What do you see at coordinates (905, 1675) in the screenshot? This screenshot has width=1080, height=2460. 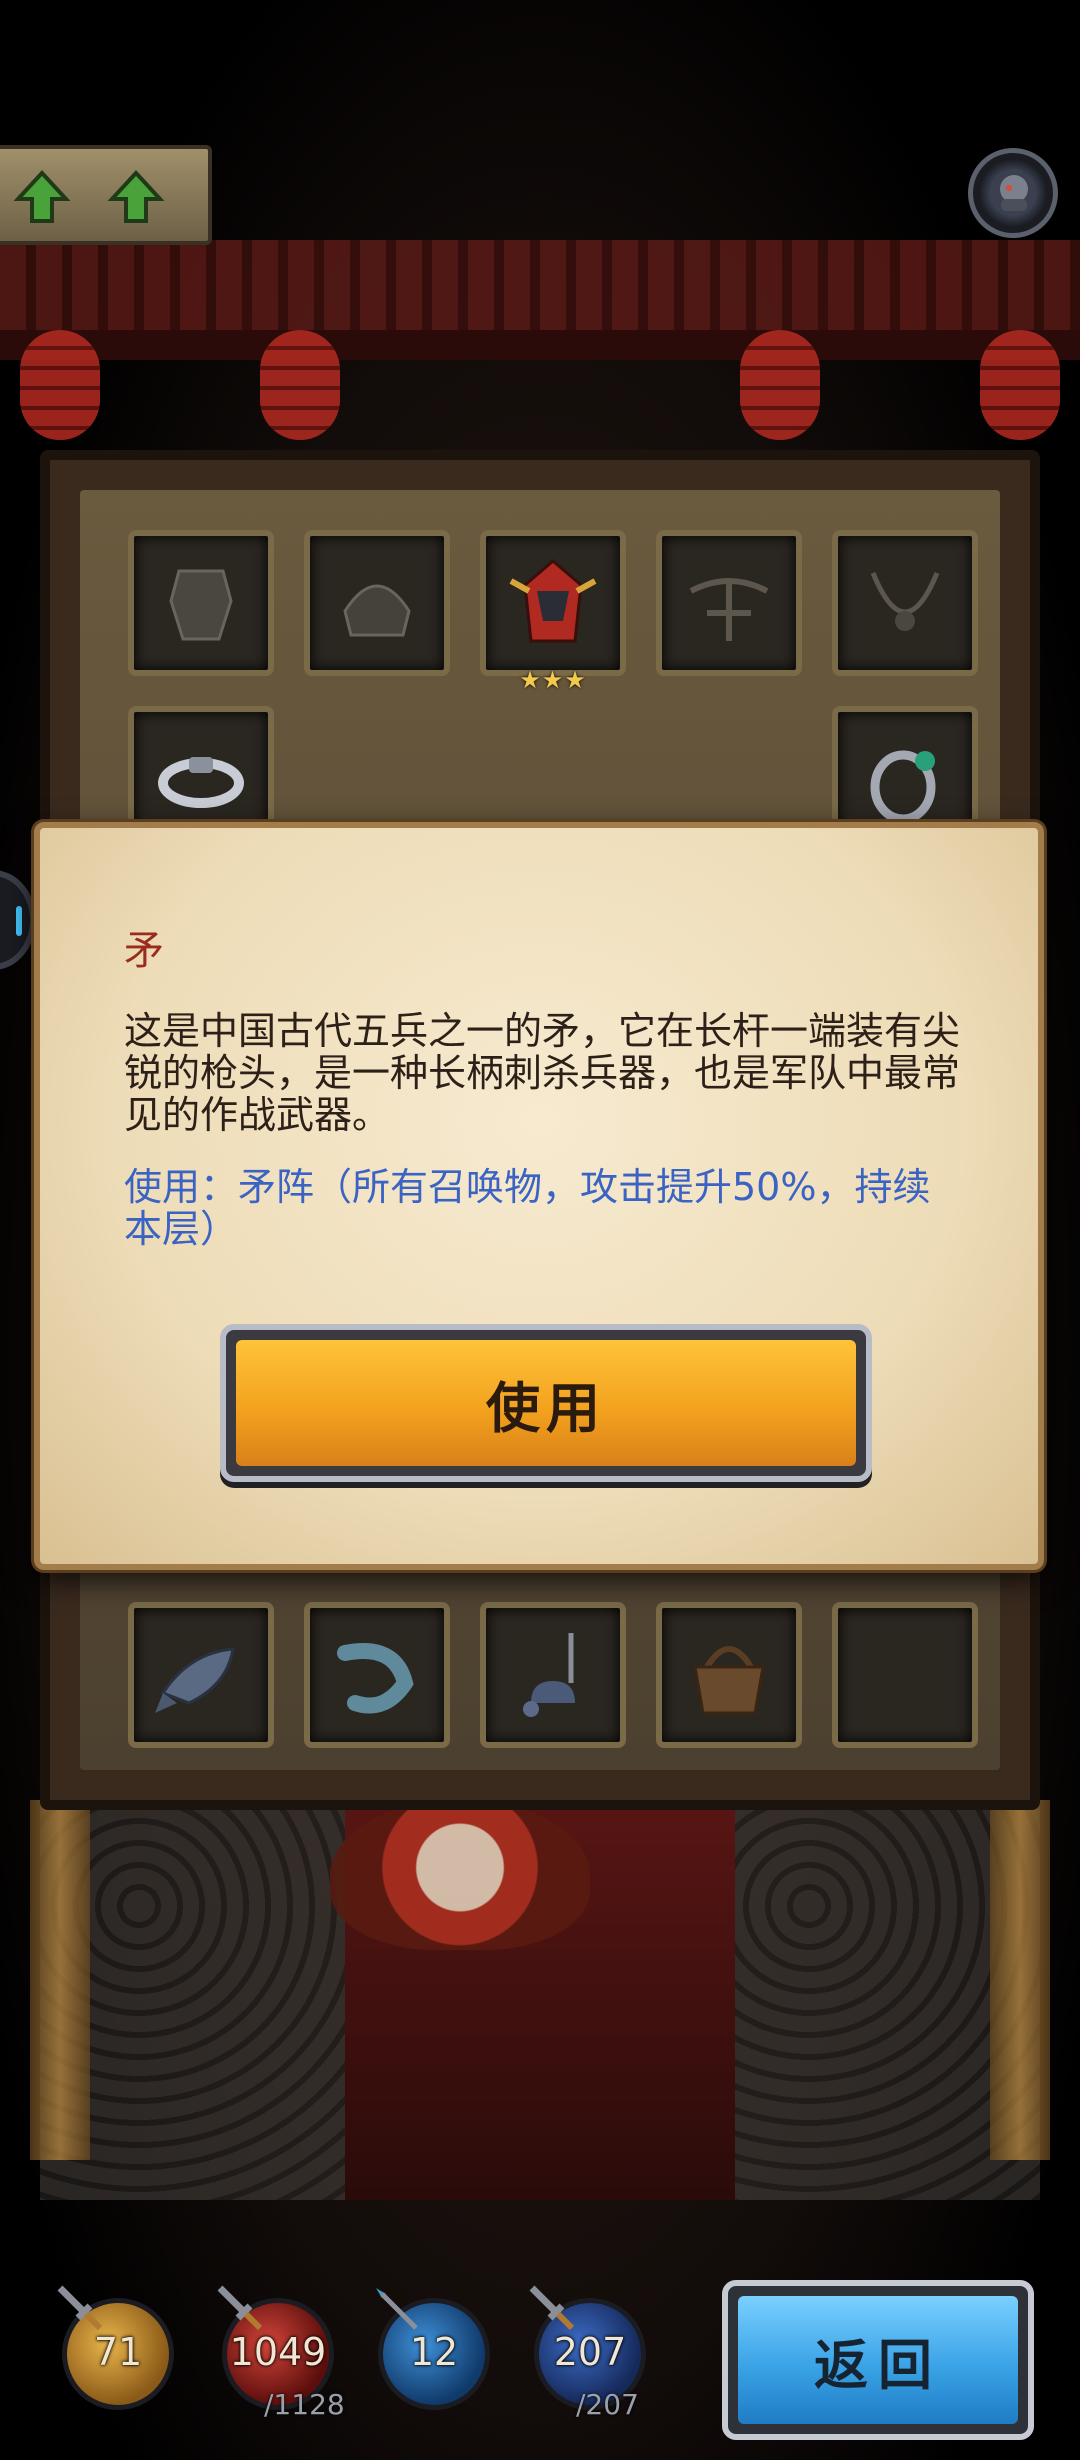 I see `inventory-slot-empty` at bounding box center [905, 1675].